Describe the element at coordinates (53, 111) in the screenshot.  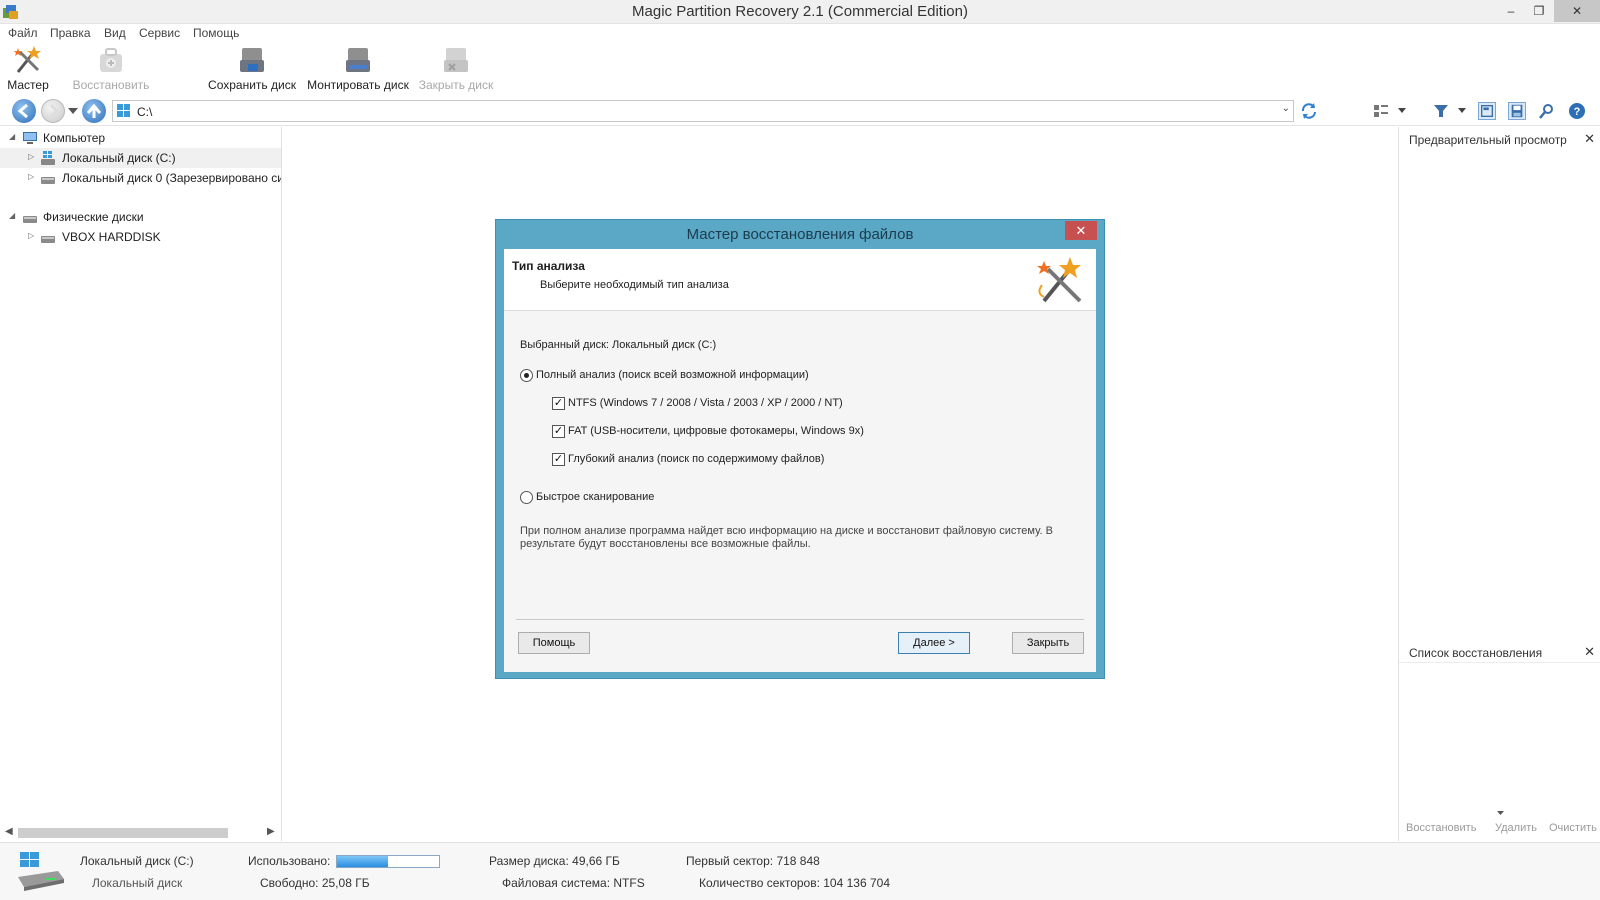
I see `forward-button` at that location.